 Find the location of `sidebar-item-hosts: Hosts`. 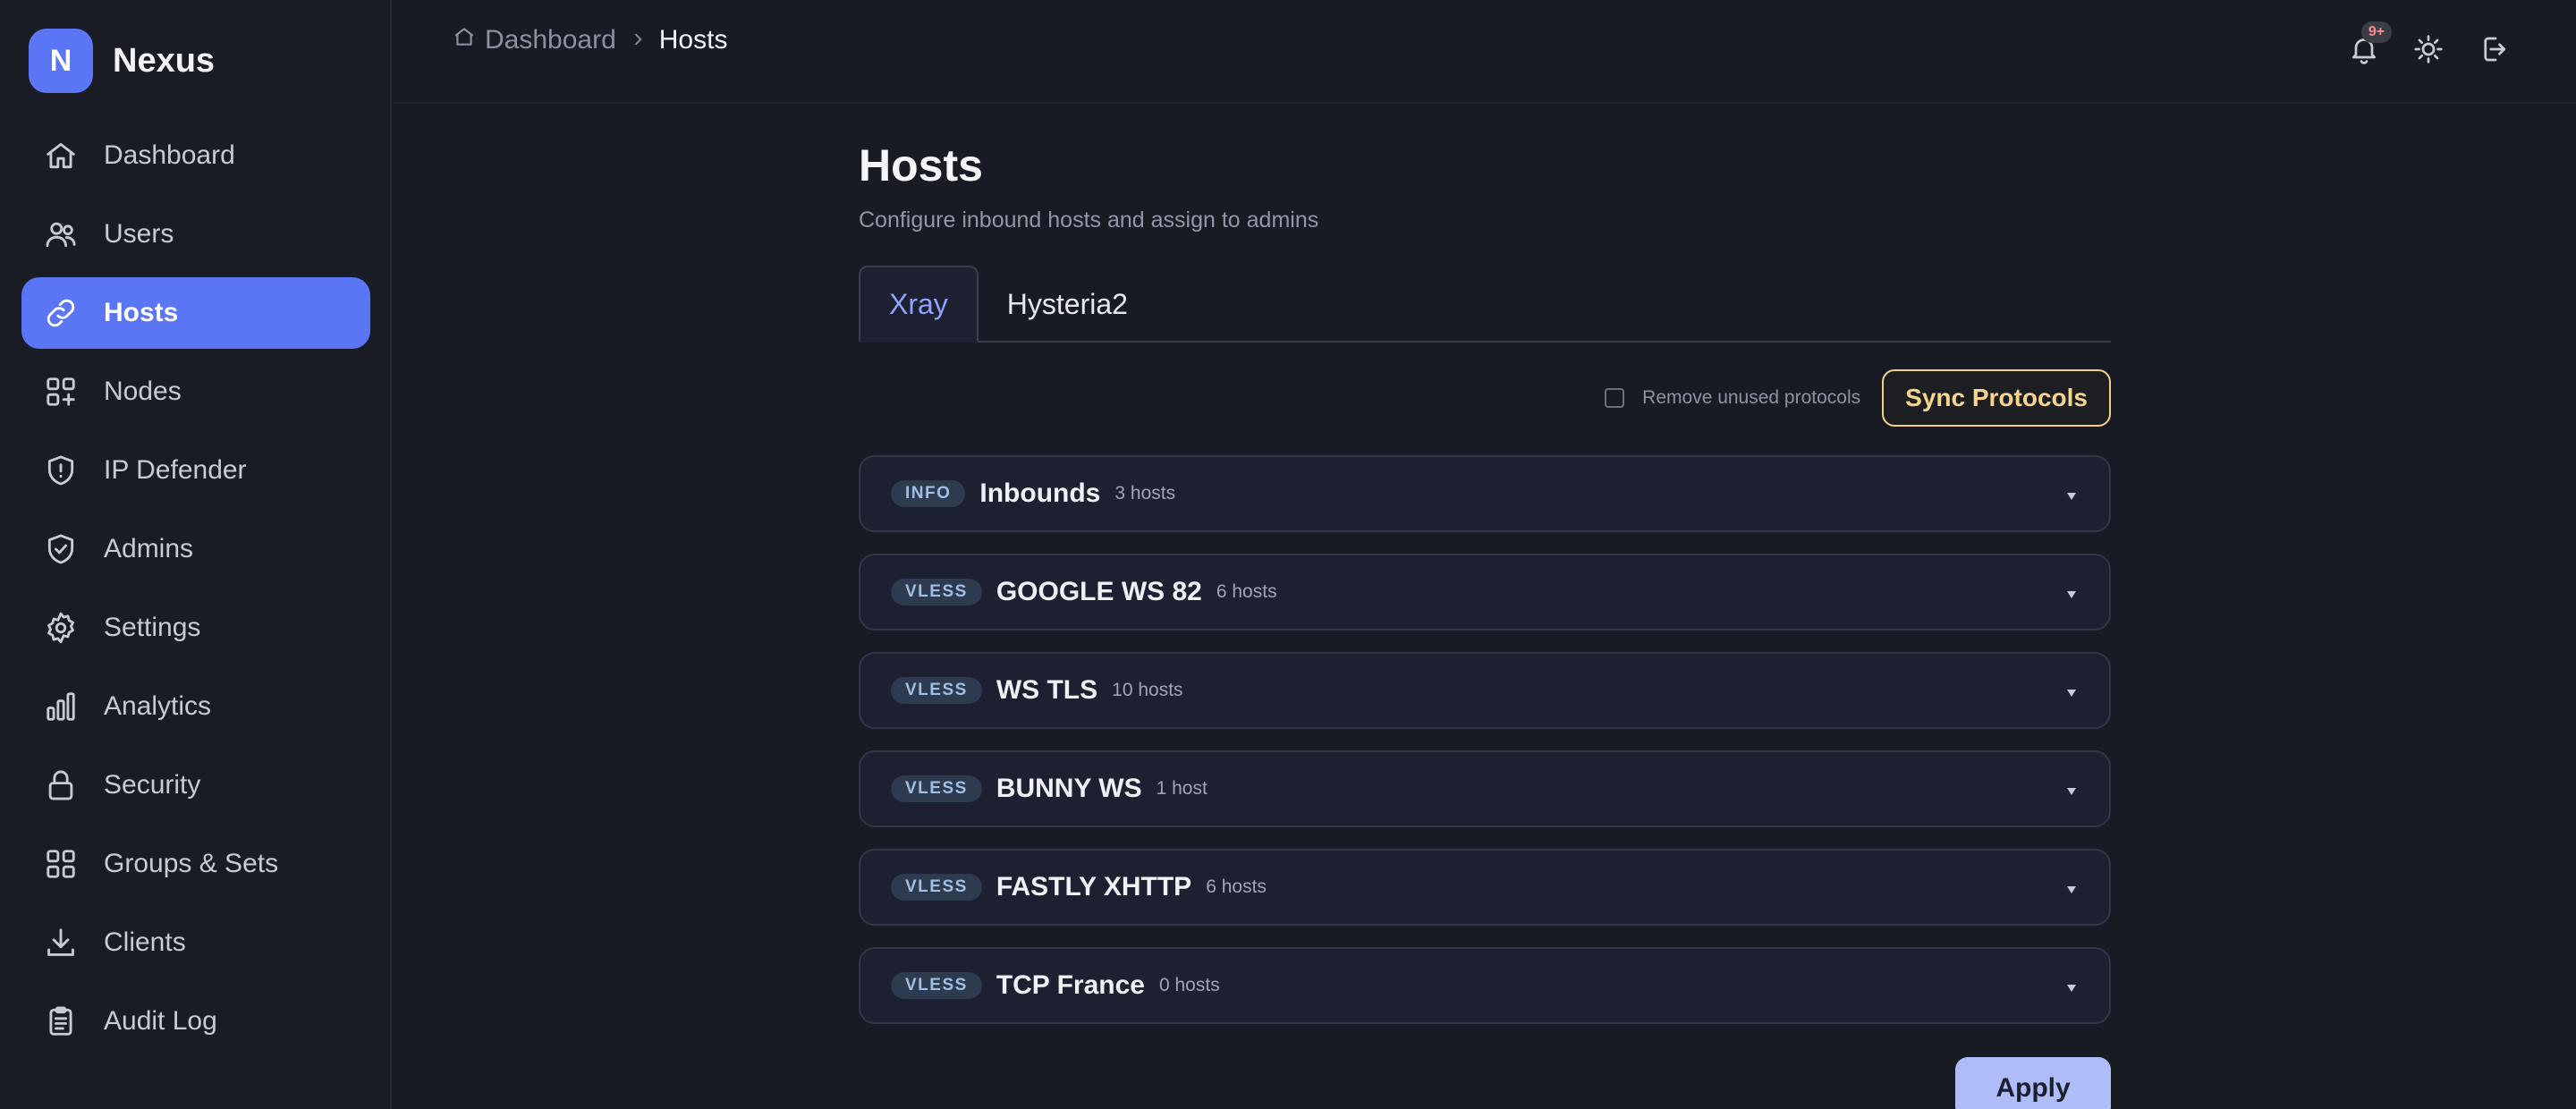

sidebar-item-hosts: Hosts is located at coordinates (195, 313).